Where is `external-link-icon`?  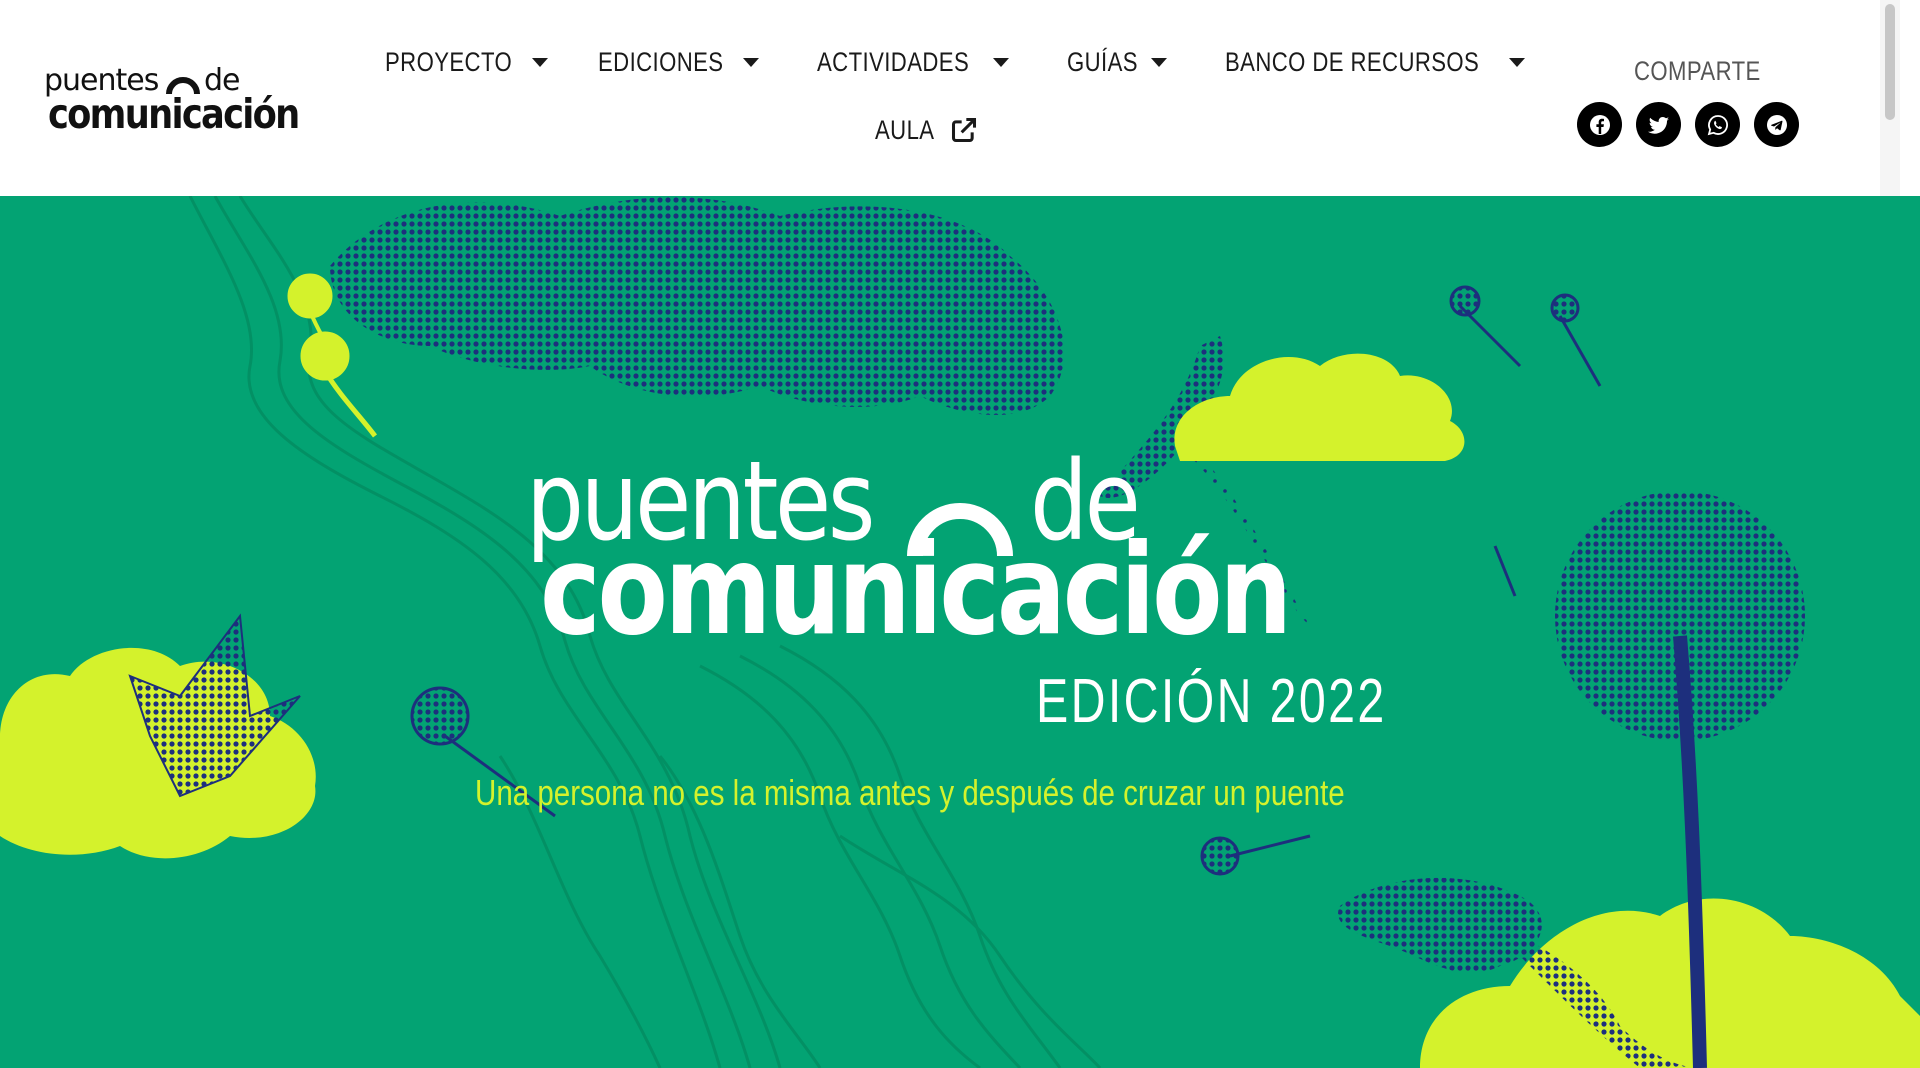
external-link-icon is located at coordinates (963, 130).